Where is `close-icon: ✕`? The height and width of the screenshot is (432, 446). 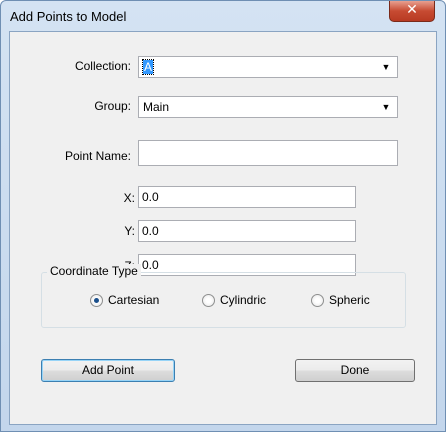 close-icon: ✕ is located at coordinates (412, 10).